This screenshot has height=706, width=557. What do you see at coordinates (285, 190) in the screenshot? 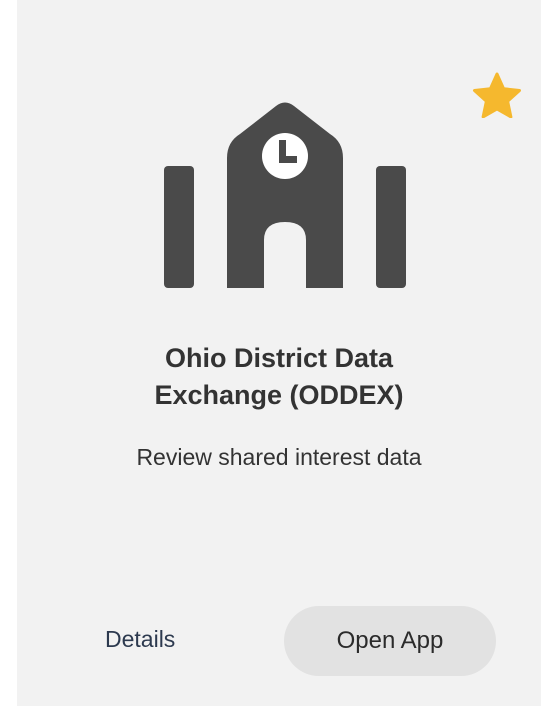
I see `school-clock-icon` at bounding box center [285, 190].